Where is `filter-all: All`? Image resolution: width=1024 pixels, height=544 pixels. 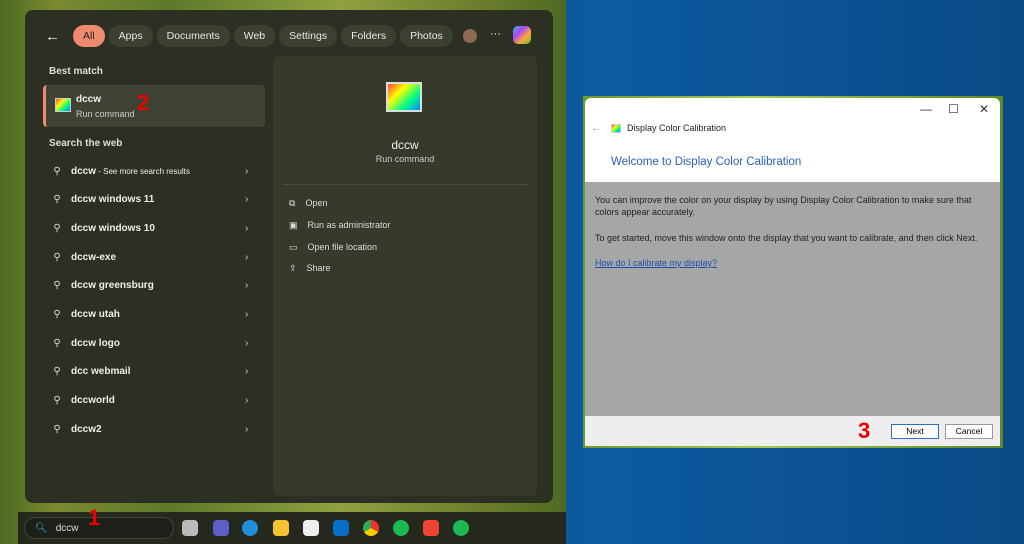
filter-all: All is located at coordinates (89, 36).